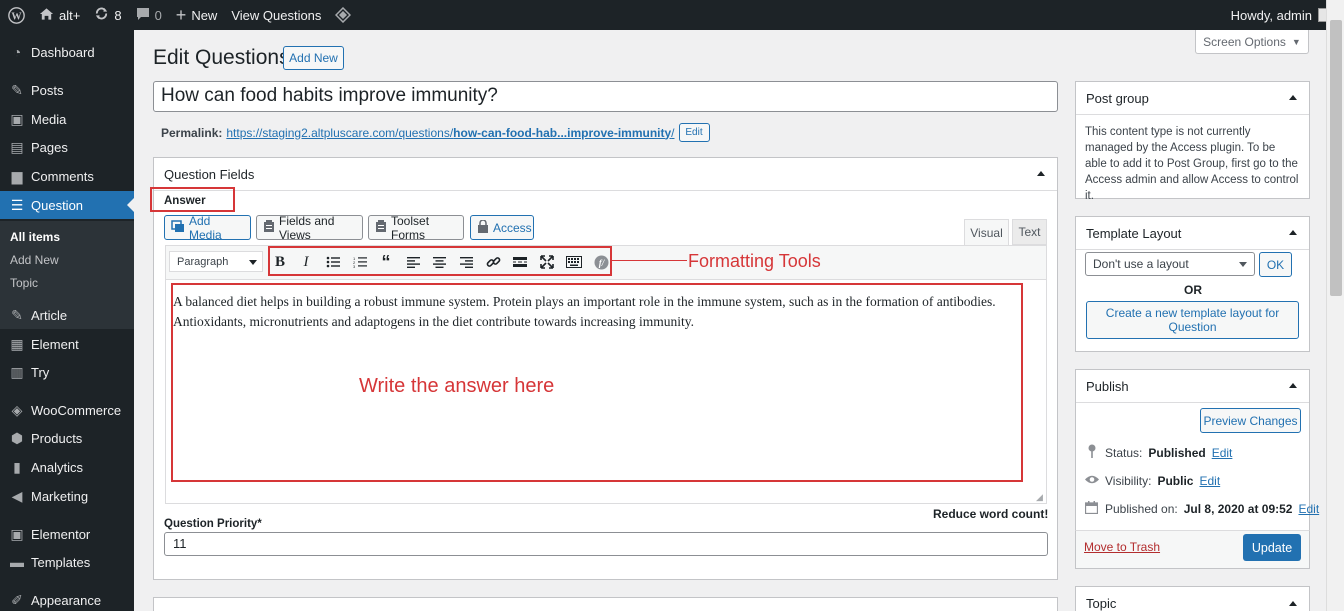  I want to click on menu-item-elementor: ▣ Elementor, so click(67, 534).